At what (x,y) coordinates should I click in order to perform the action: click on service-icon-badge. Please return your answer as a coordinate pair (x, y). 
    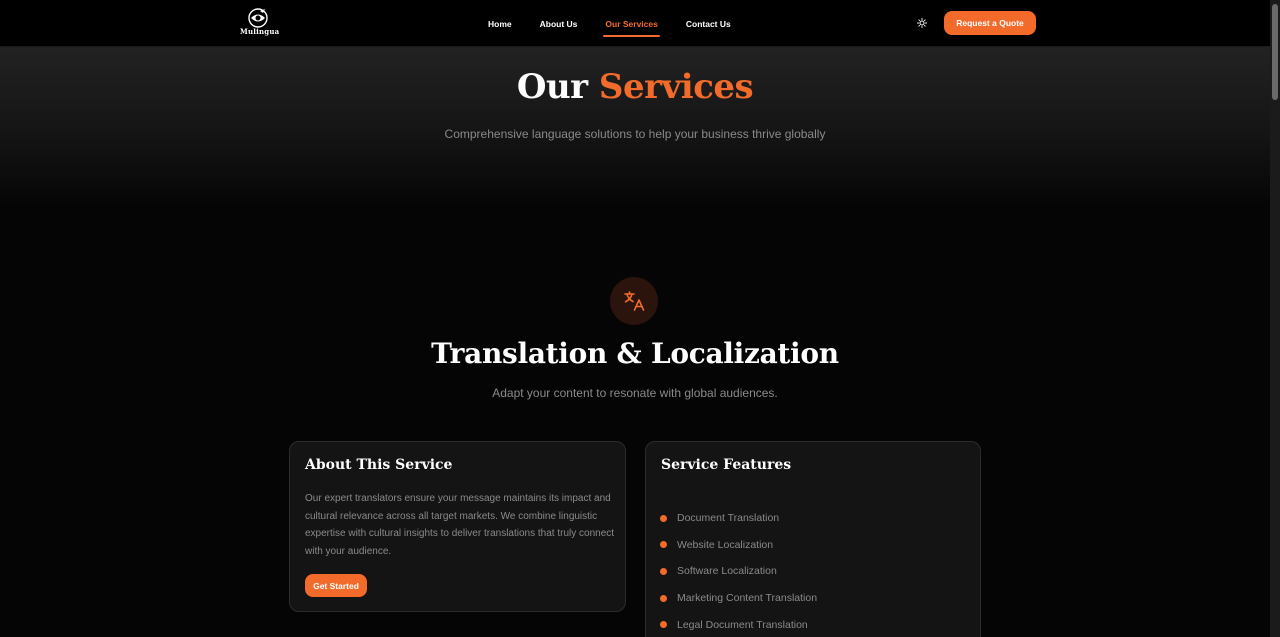
    Looking at the image, I should click on (634, 301).